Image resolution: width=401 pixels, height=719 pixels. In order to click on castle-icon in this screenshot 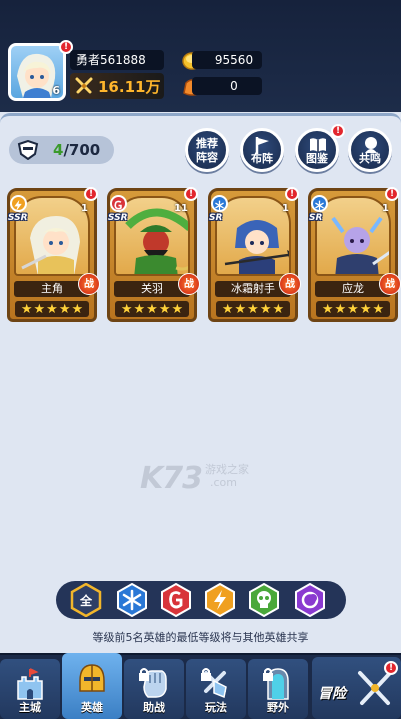, I will do `click(30, 684)`.